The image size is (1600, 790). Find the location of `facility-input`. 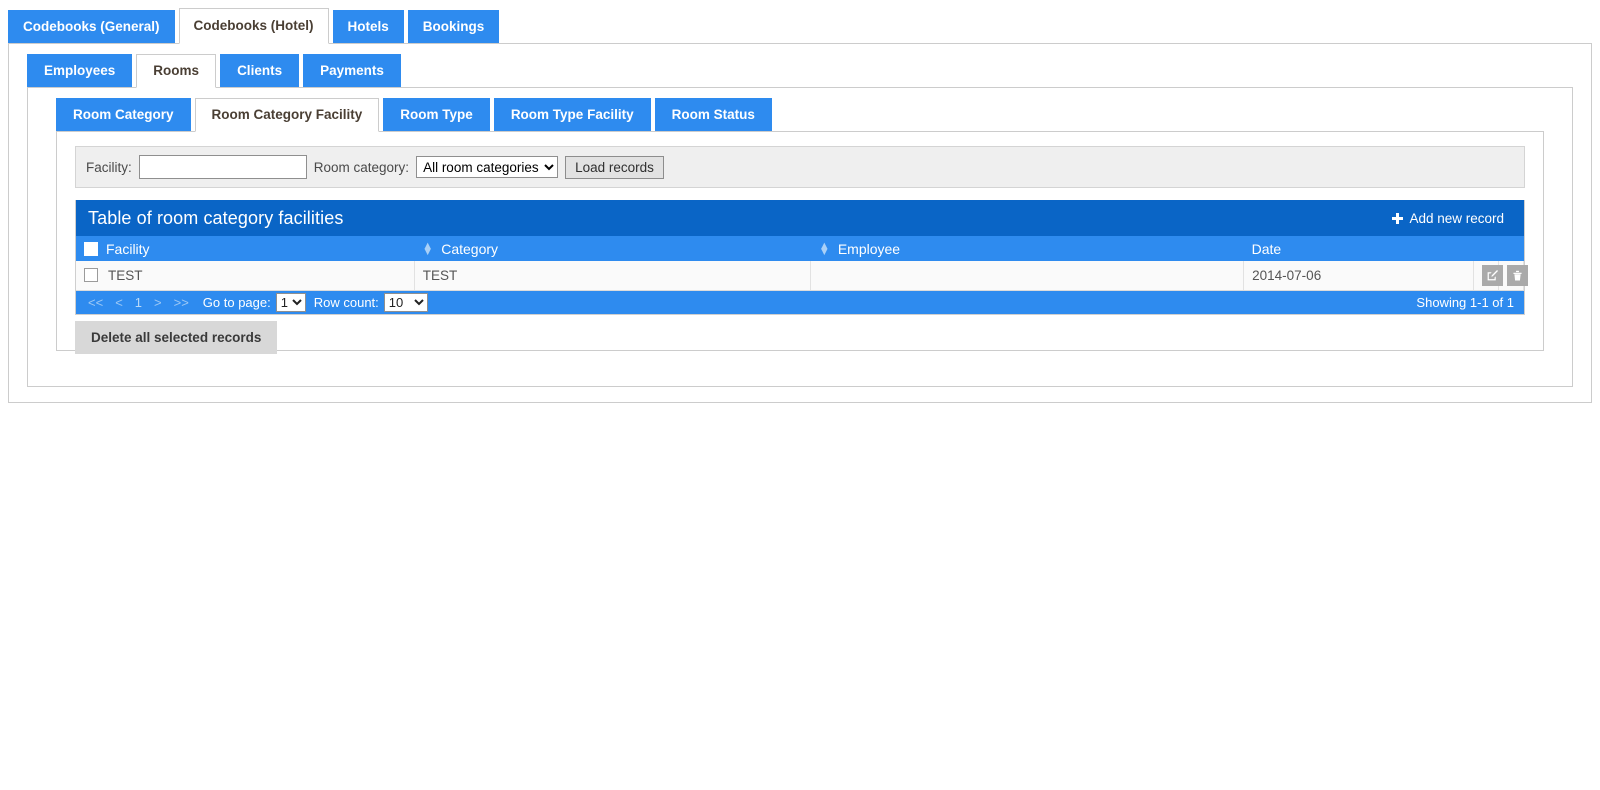

facility-input is located at coordinates (222, 167).